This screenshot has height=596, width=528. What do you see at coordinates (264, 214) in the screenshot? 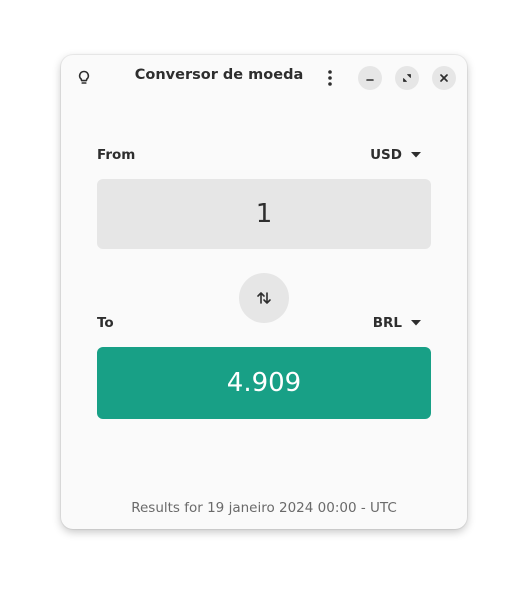
I see `from-amount-input: 1` at bounding box center [264, 214].